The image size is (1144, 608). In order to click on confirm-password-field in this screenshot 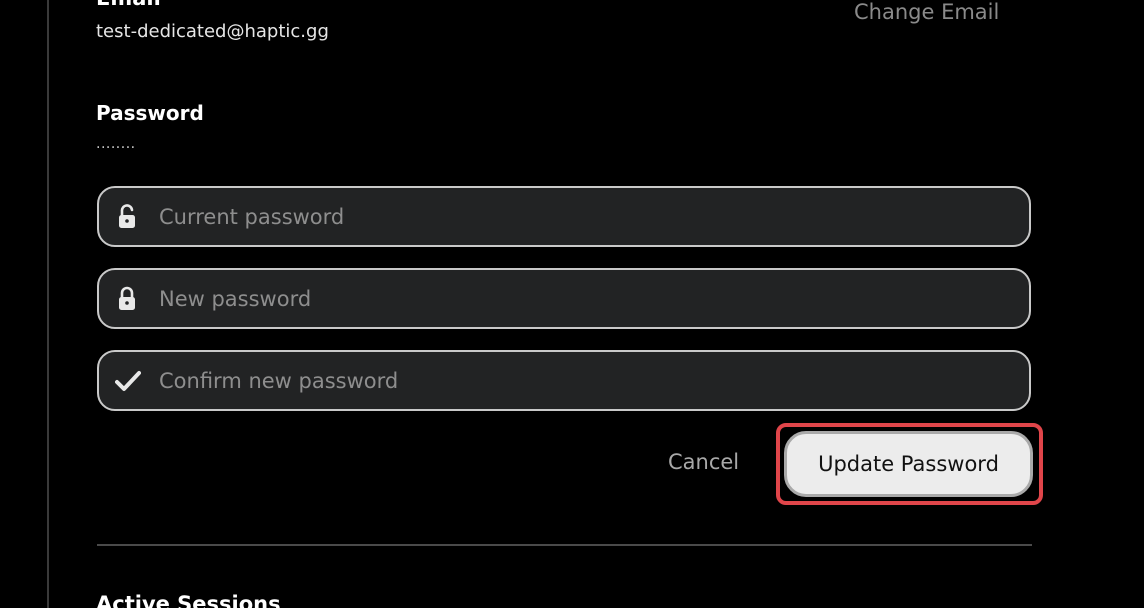, I will do `click(564, 380)`.